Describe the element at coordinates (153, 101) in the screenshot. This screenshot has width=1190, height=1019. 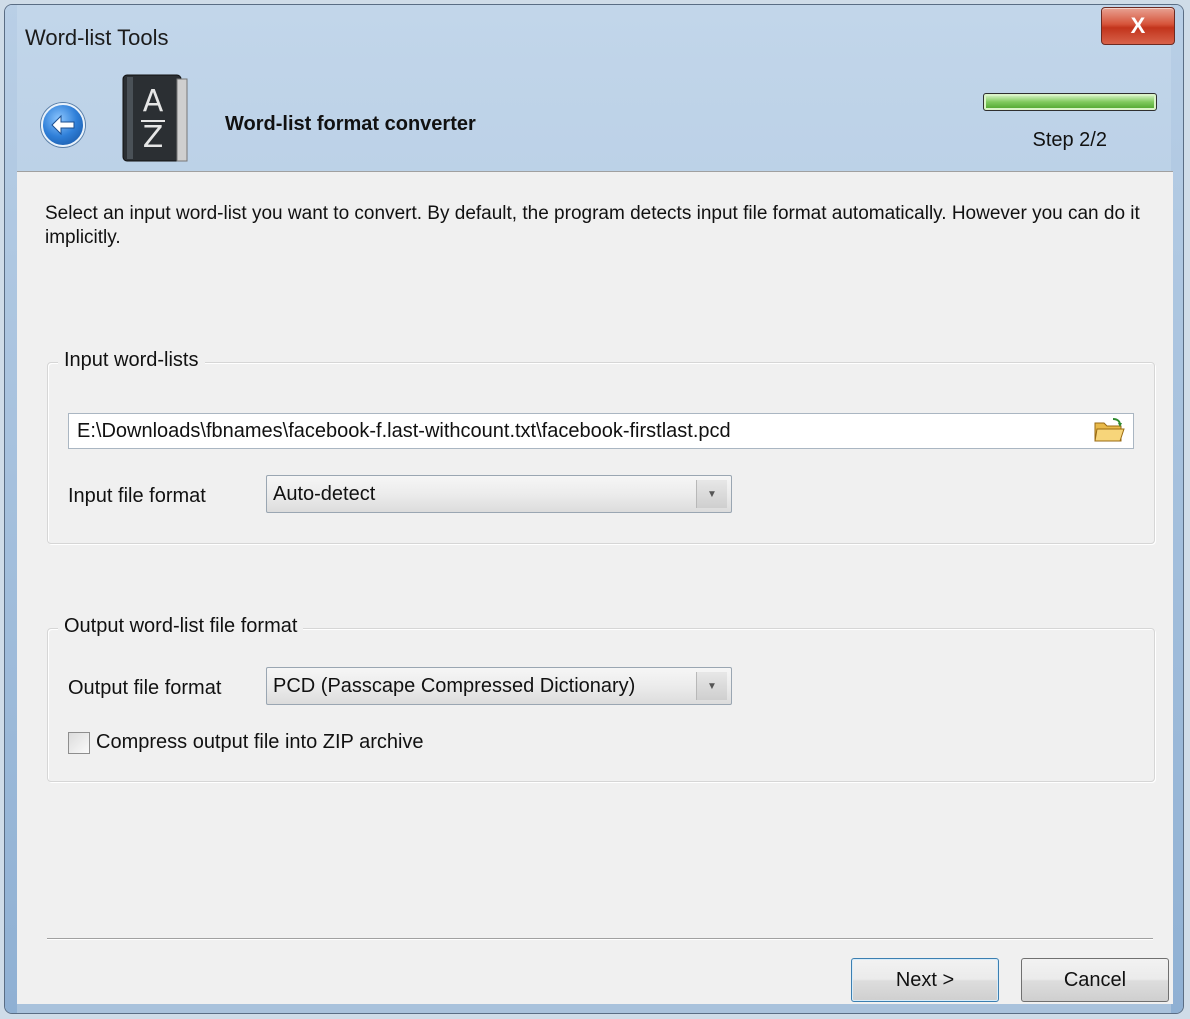
I see `book-letter-a: A` at that location.